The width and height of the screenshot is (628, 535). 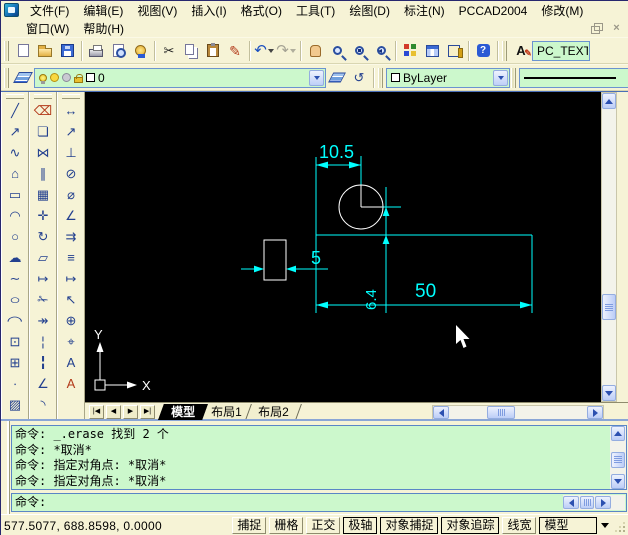 I want to click on color-combo: ByLayer, so click(x=448, y=77).